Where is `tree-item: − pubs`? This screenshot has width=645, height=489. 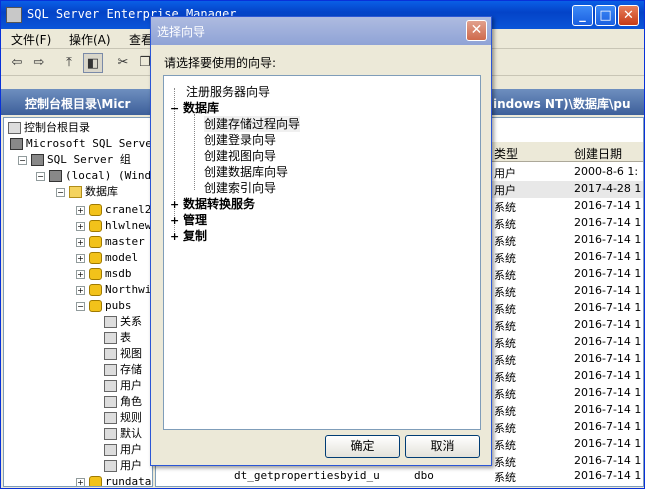
tree-item: − pubs is located at coordinates (104, 306).